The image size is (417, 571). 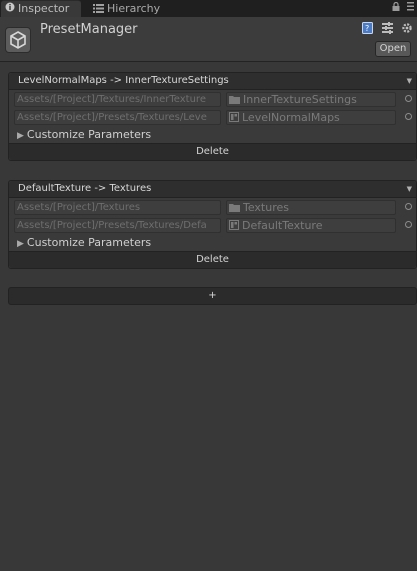 I want to click on header-icons: ?, so click(x=385, y=29).